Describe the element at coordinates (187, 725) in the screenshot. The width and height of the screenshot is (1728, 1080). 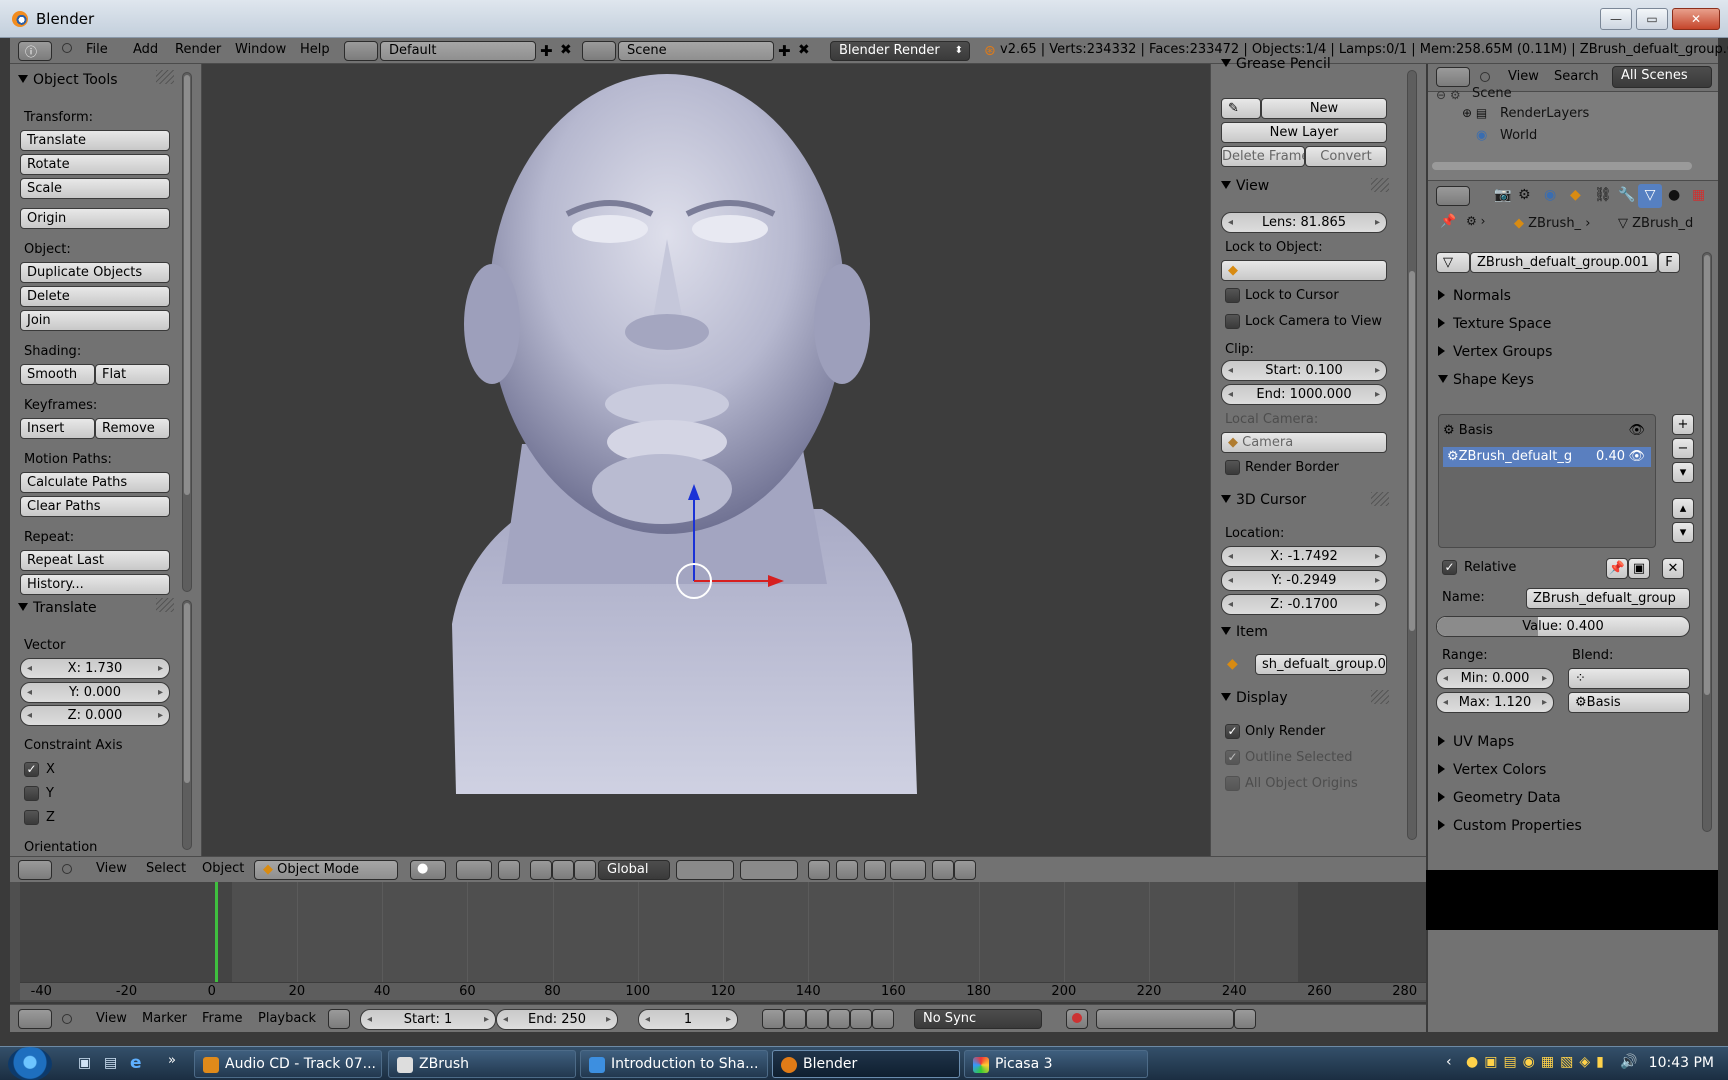
I see `translate-scrollbar` at that location.